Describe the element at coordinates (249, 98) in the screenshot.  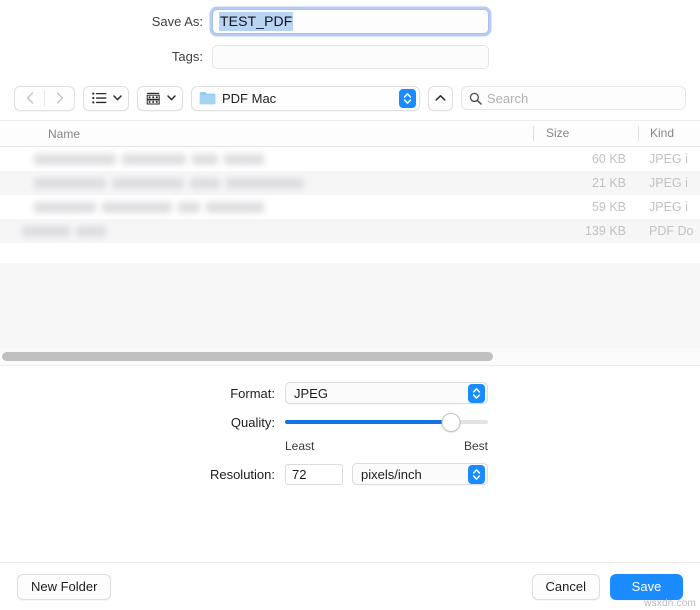
I see `location-name: PDF Mac` at that location.